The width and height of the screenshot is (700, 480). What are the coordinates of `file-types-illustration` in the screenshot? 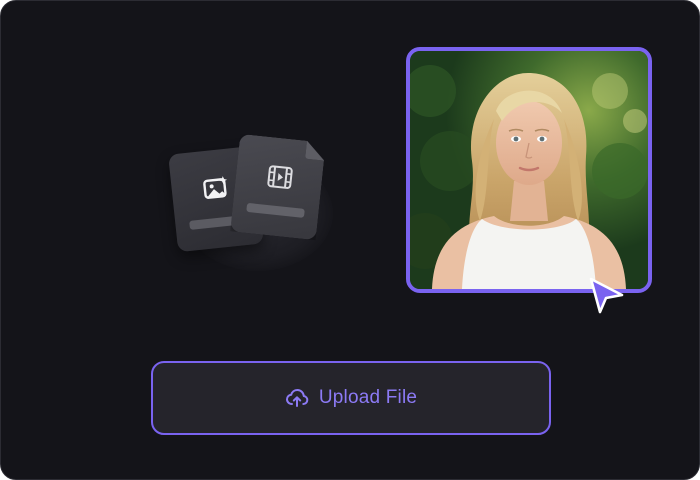 It's located at (256, 201).